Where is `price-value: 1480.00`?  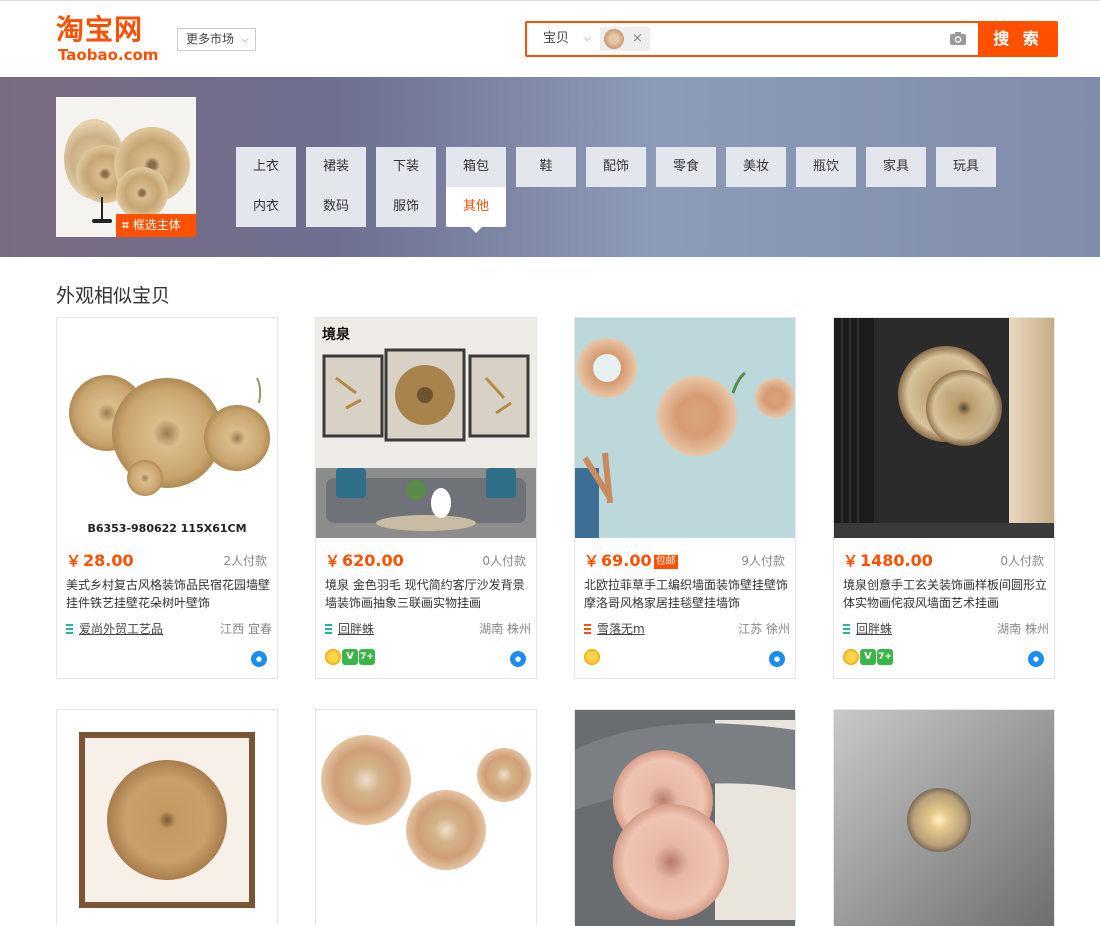
price-value: 1480.00 is located at coordinates (896, 560).